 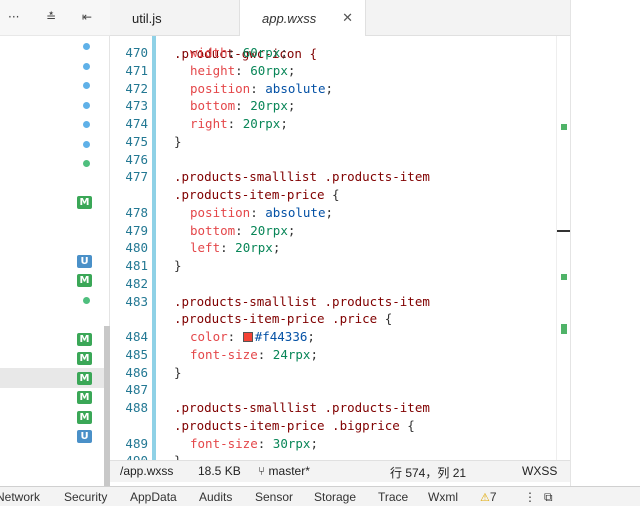 I want to click on code-text: right: 20rpx;, so click(x=239, y=123).